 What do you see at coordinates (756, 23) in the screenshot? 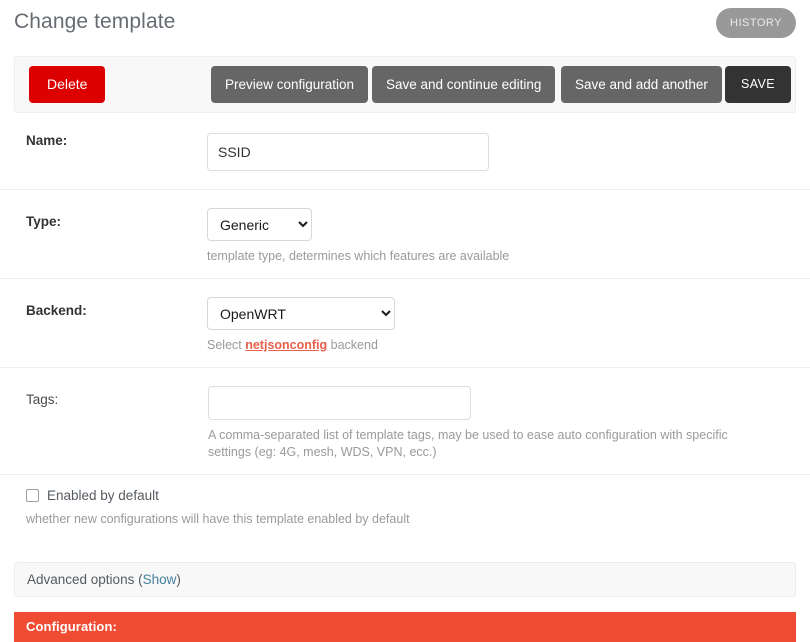
I see `history-button: HISTORY` at bounding box center [756, 23].